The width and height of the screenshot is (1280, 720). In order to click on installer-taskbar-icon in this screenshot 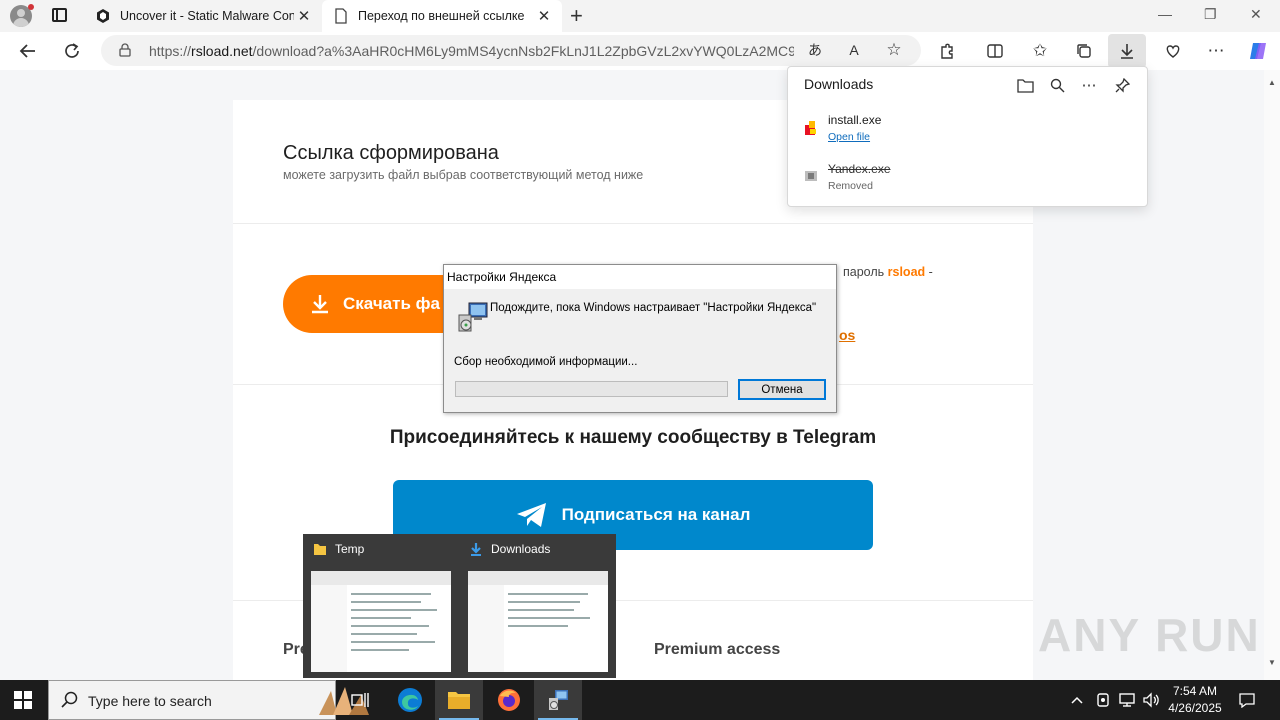, I will do `click(558, 700)`.